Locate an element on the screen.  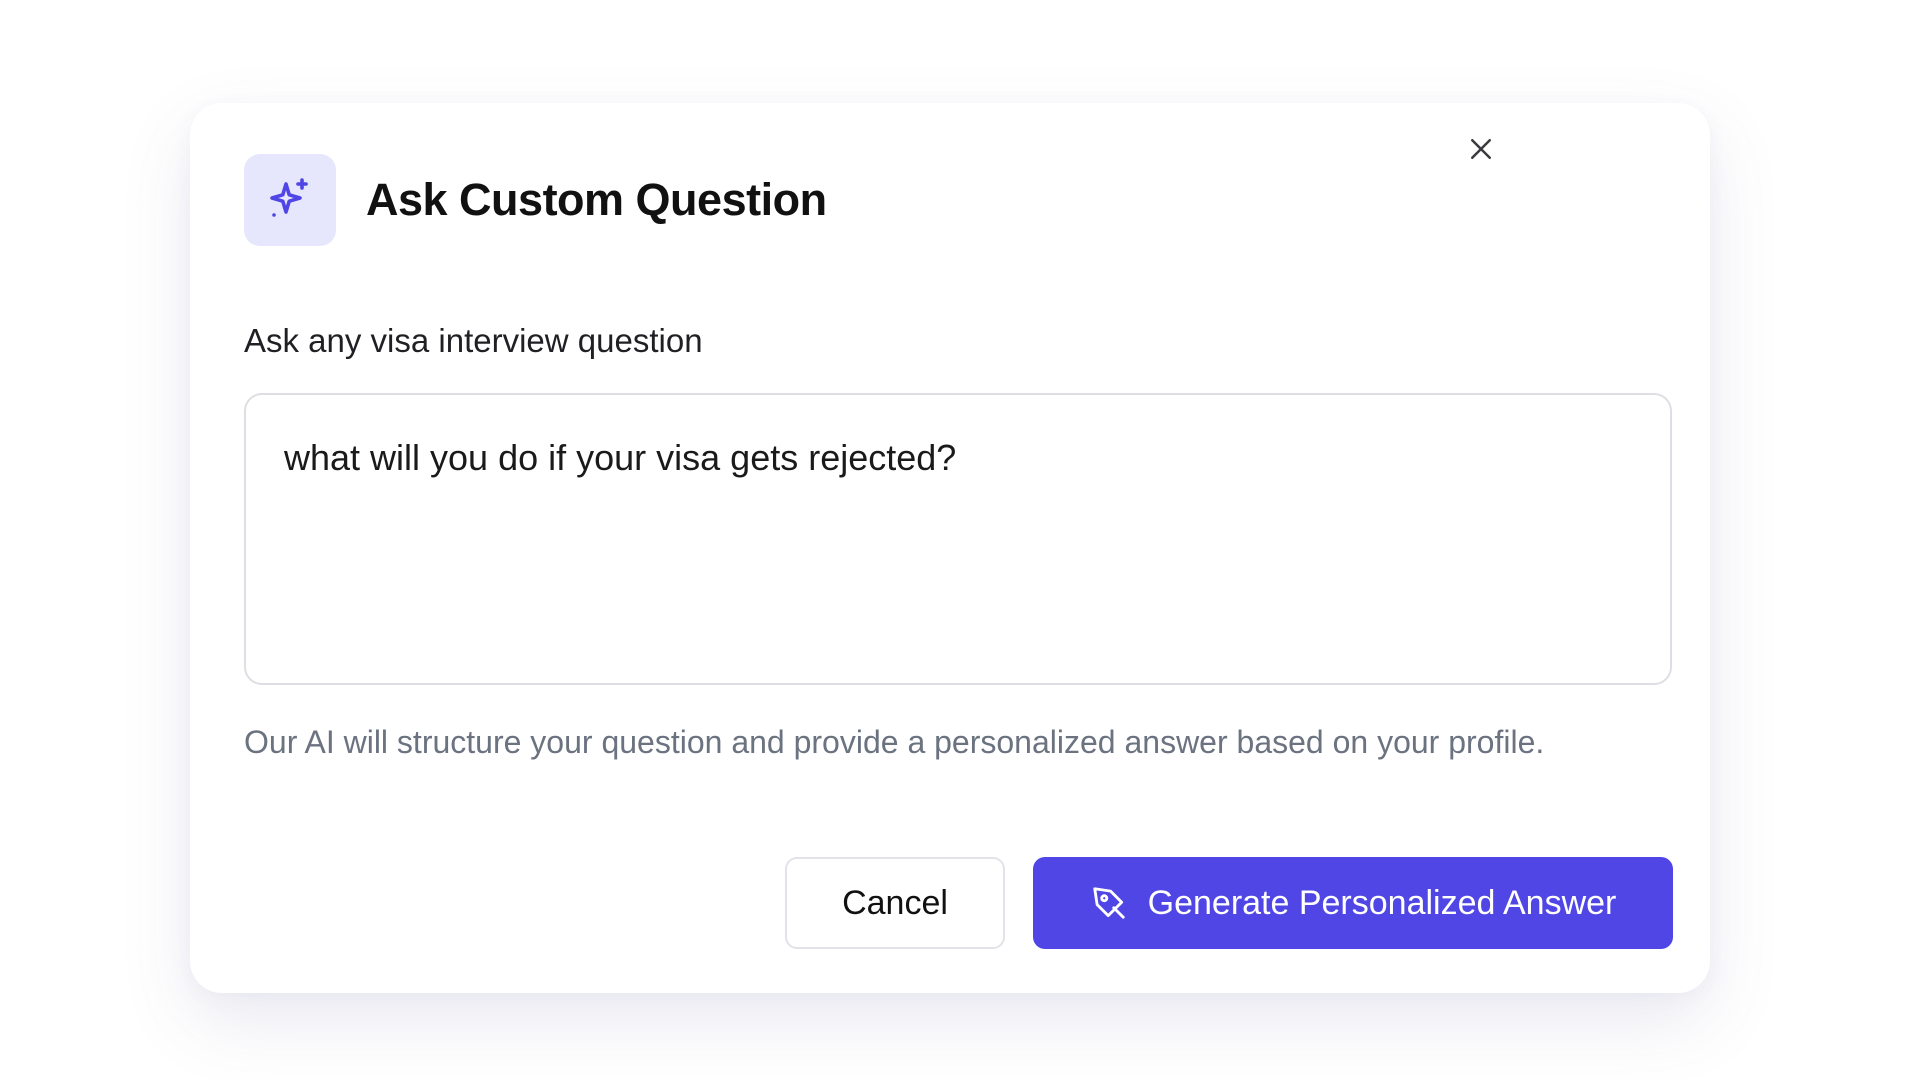
sparkles-icon is located at coordinates (290, 200).